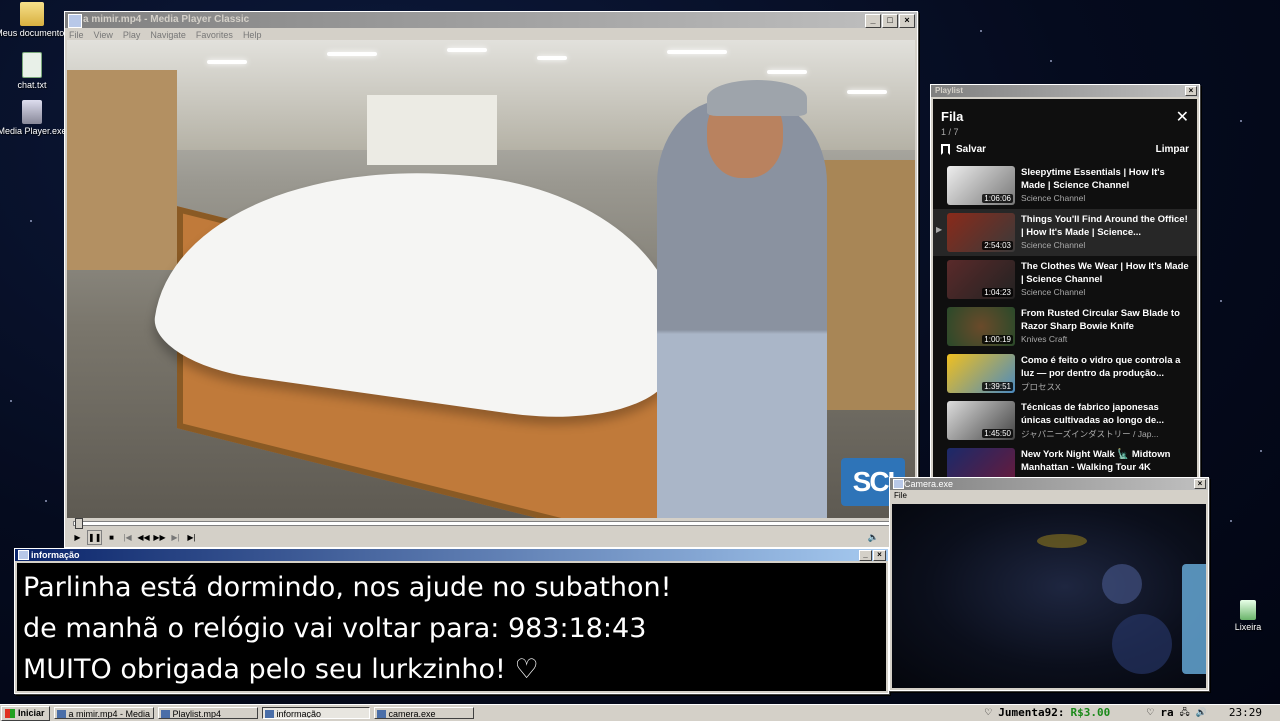 The image size is (1280, 721). I want to click on video-cap, so click(757, 98).